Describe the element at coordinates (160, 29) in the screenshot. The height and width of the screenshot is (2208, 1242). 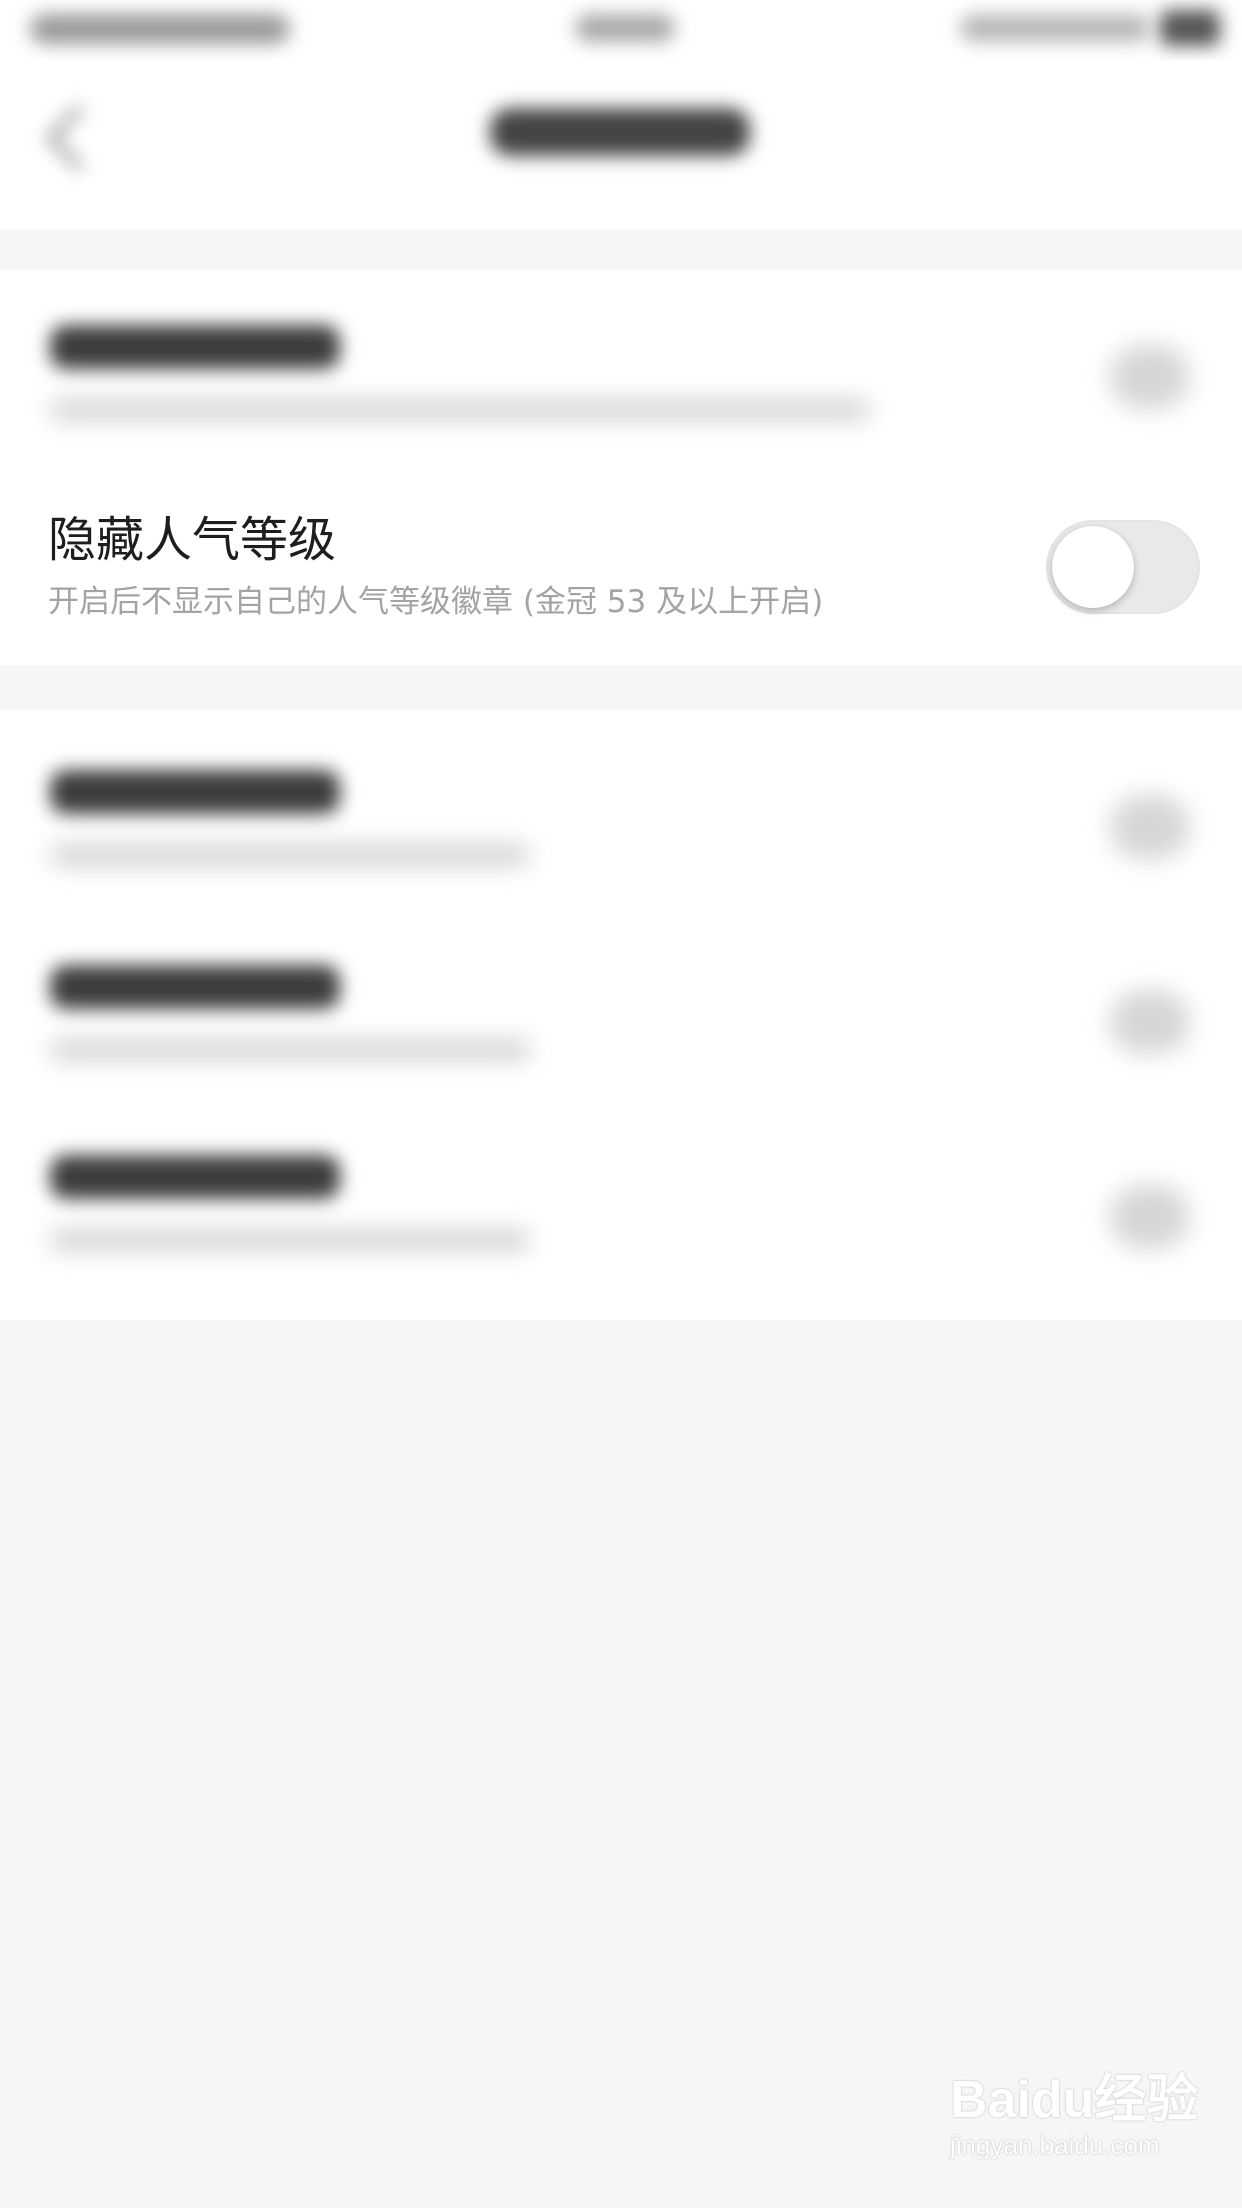
I see `signal-carrier-blurred` at that location.